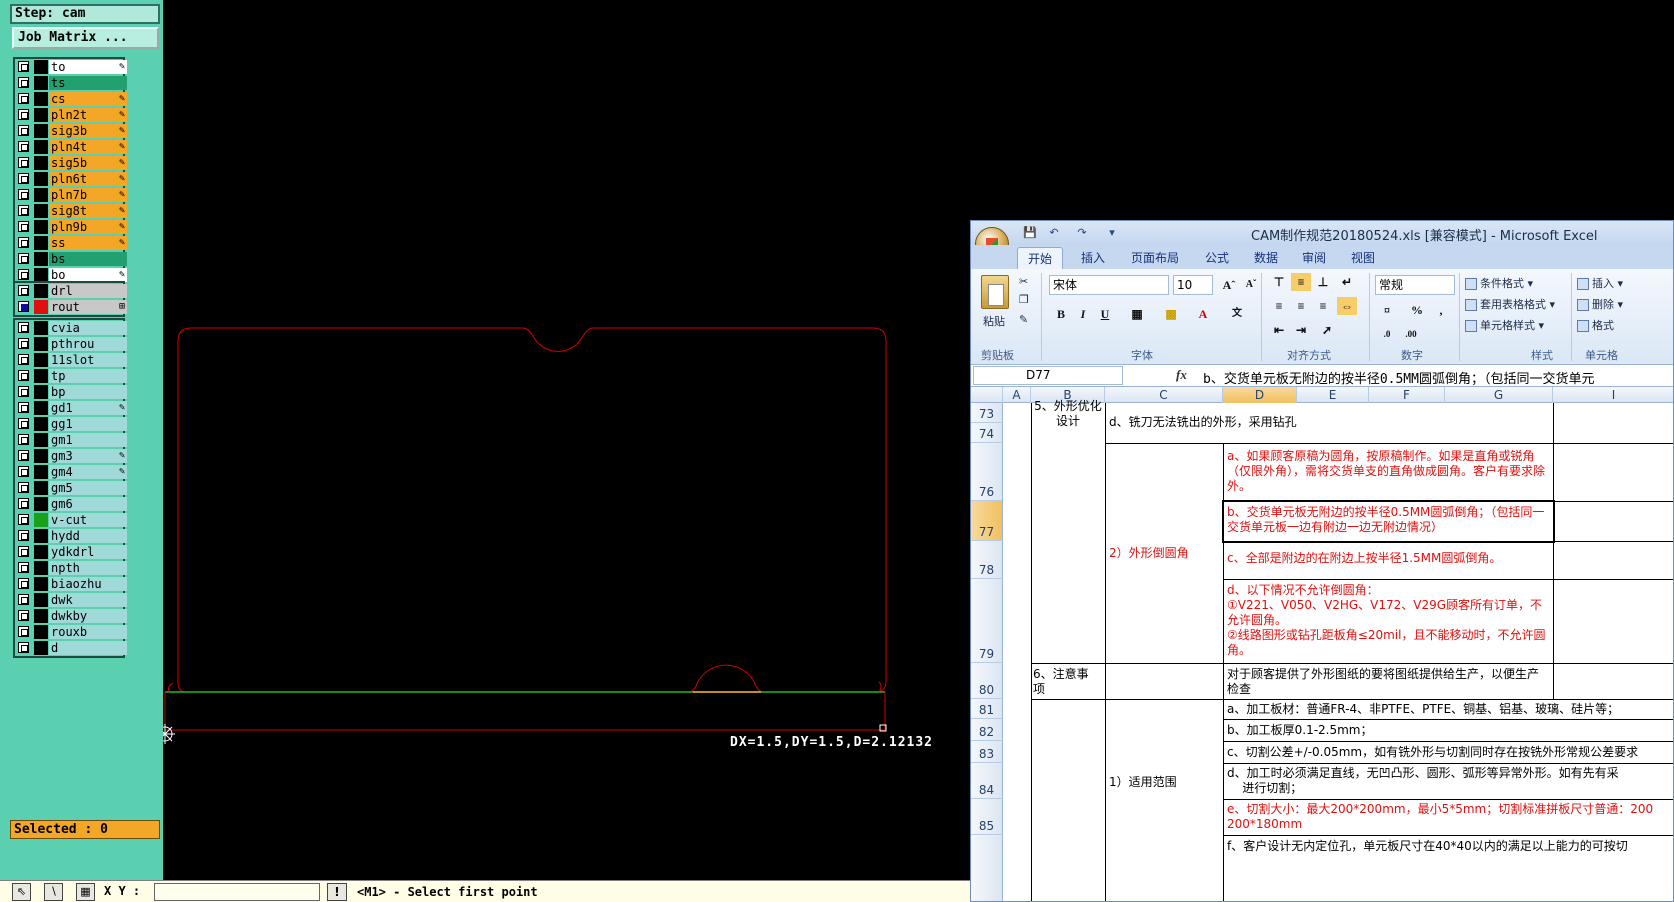 This screenshot has width=1674, height=902. What do you see at coordinates (994, 321) in the screenshot?
I see `paste-label: 粘贴` at bounding box center [994, 321].